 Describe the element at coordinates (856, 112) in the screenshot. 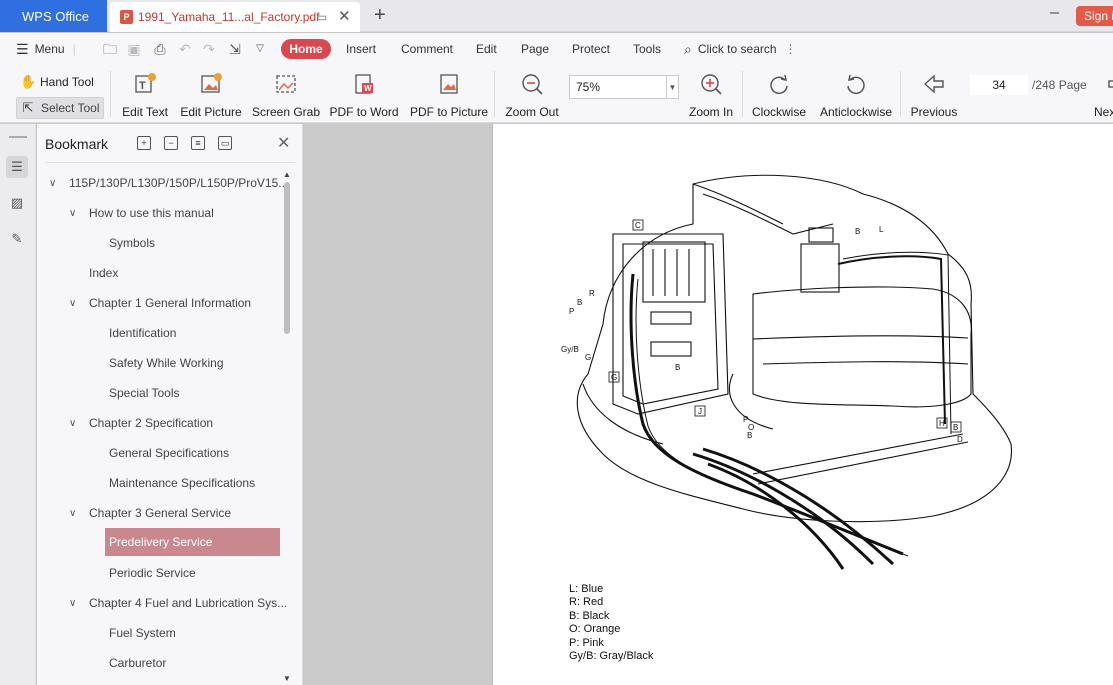

I see `anticlockwise-label: Anticlockwise` at that location.